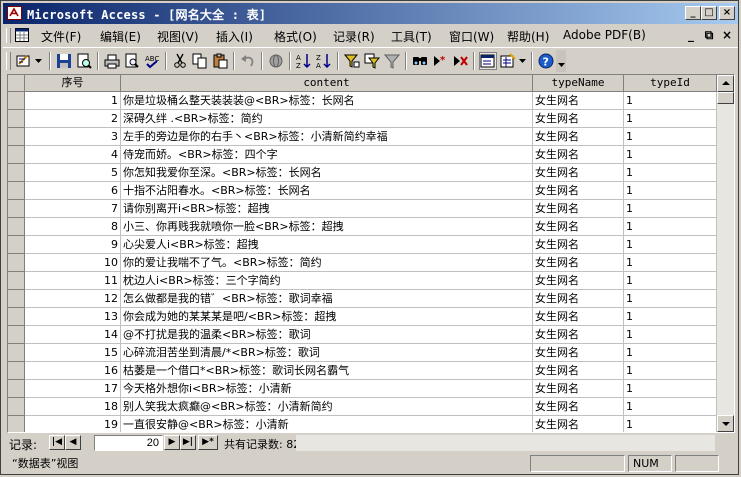  I want to click on apply-filter-icon, so click(392, 61).